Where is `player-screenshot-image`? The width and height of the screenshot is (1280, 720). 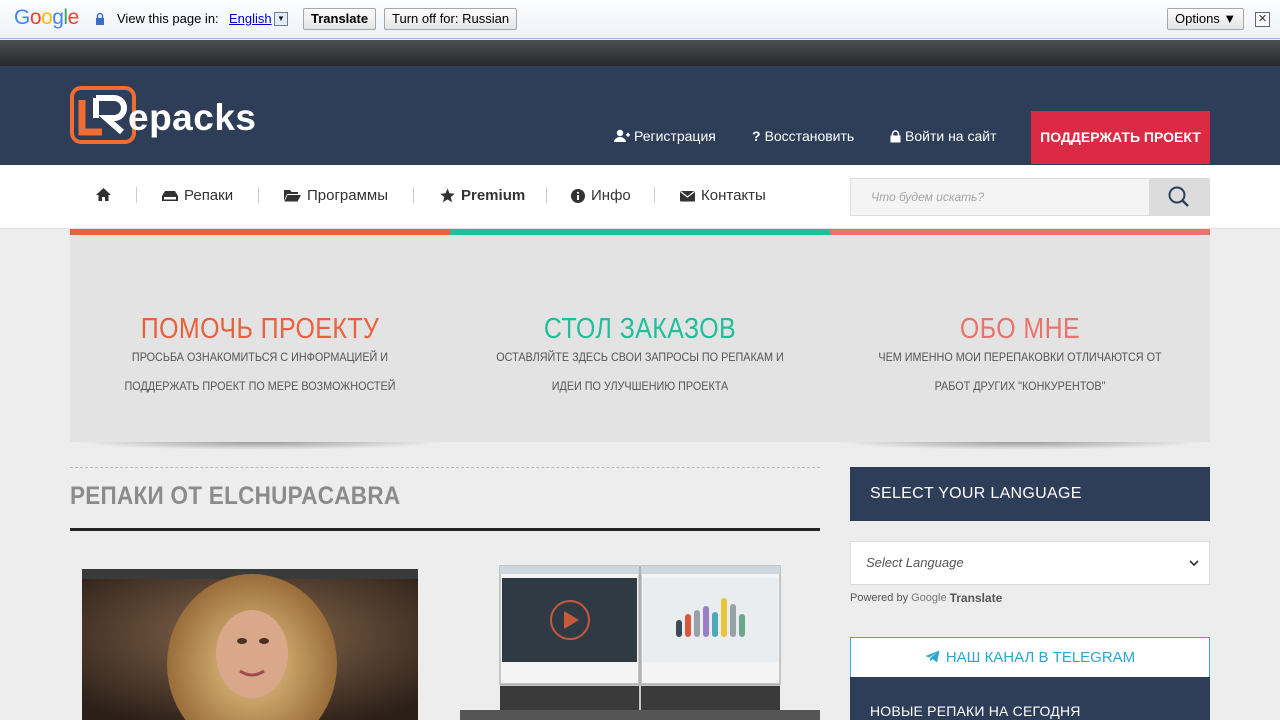 player-screenshot-image is located at coordinates (640, 642).